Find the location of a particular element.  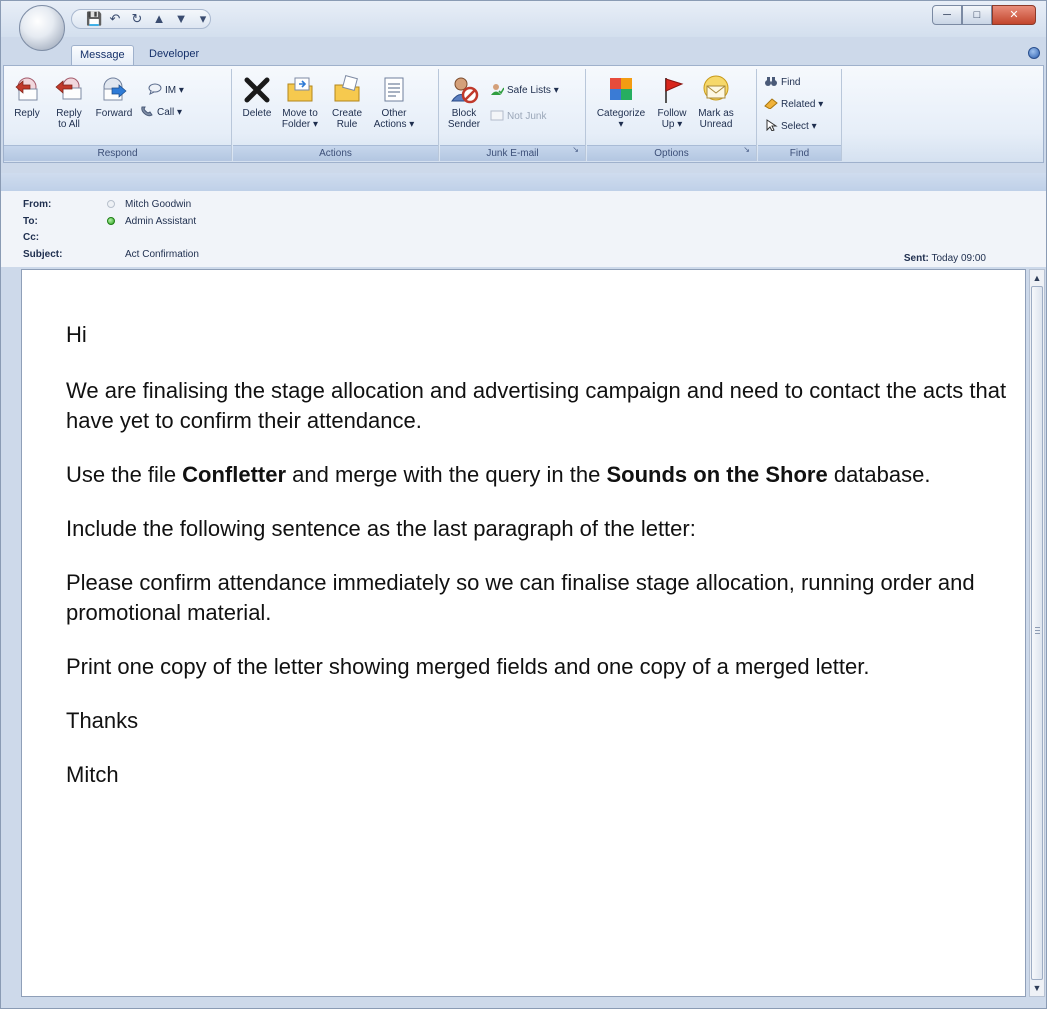

sent-timestamp: Sent: Today 09:00 is located at coordinates (944, 258).